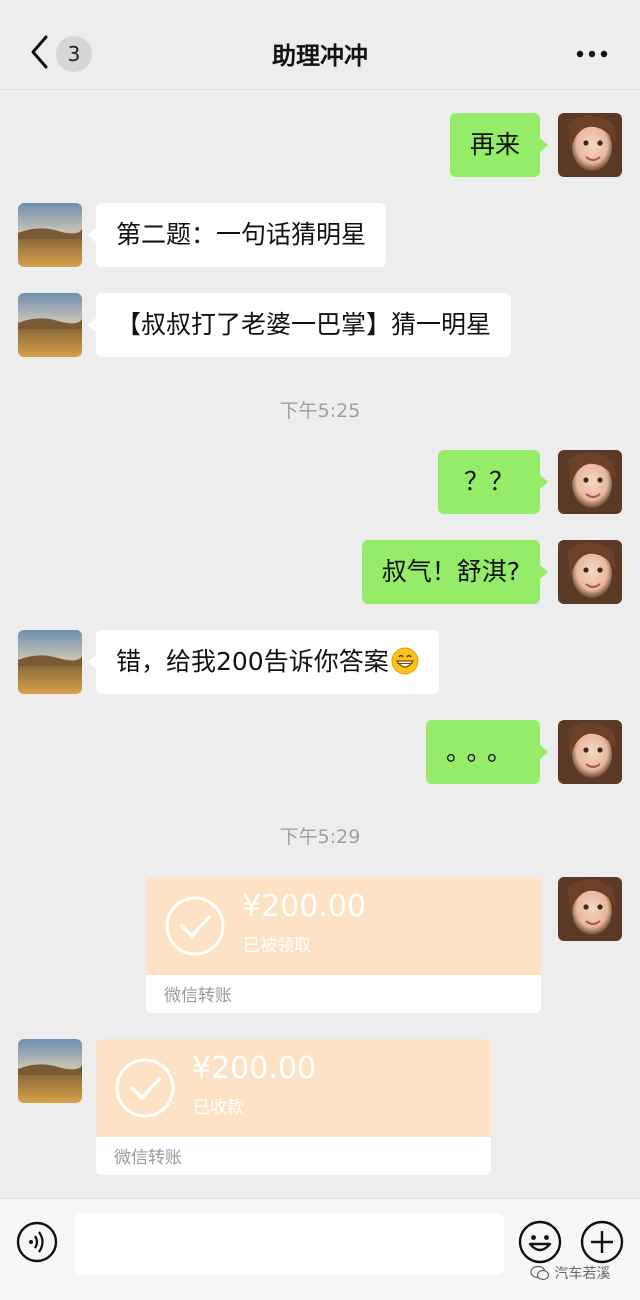  I want to click on back-button, so click(43, 54).